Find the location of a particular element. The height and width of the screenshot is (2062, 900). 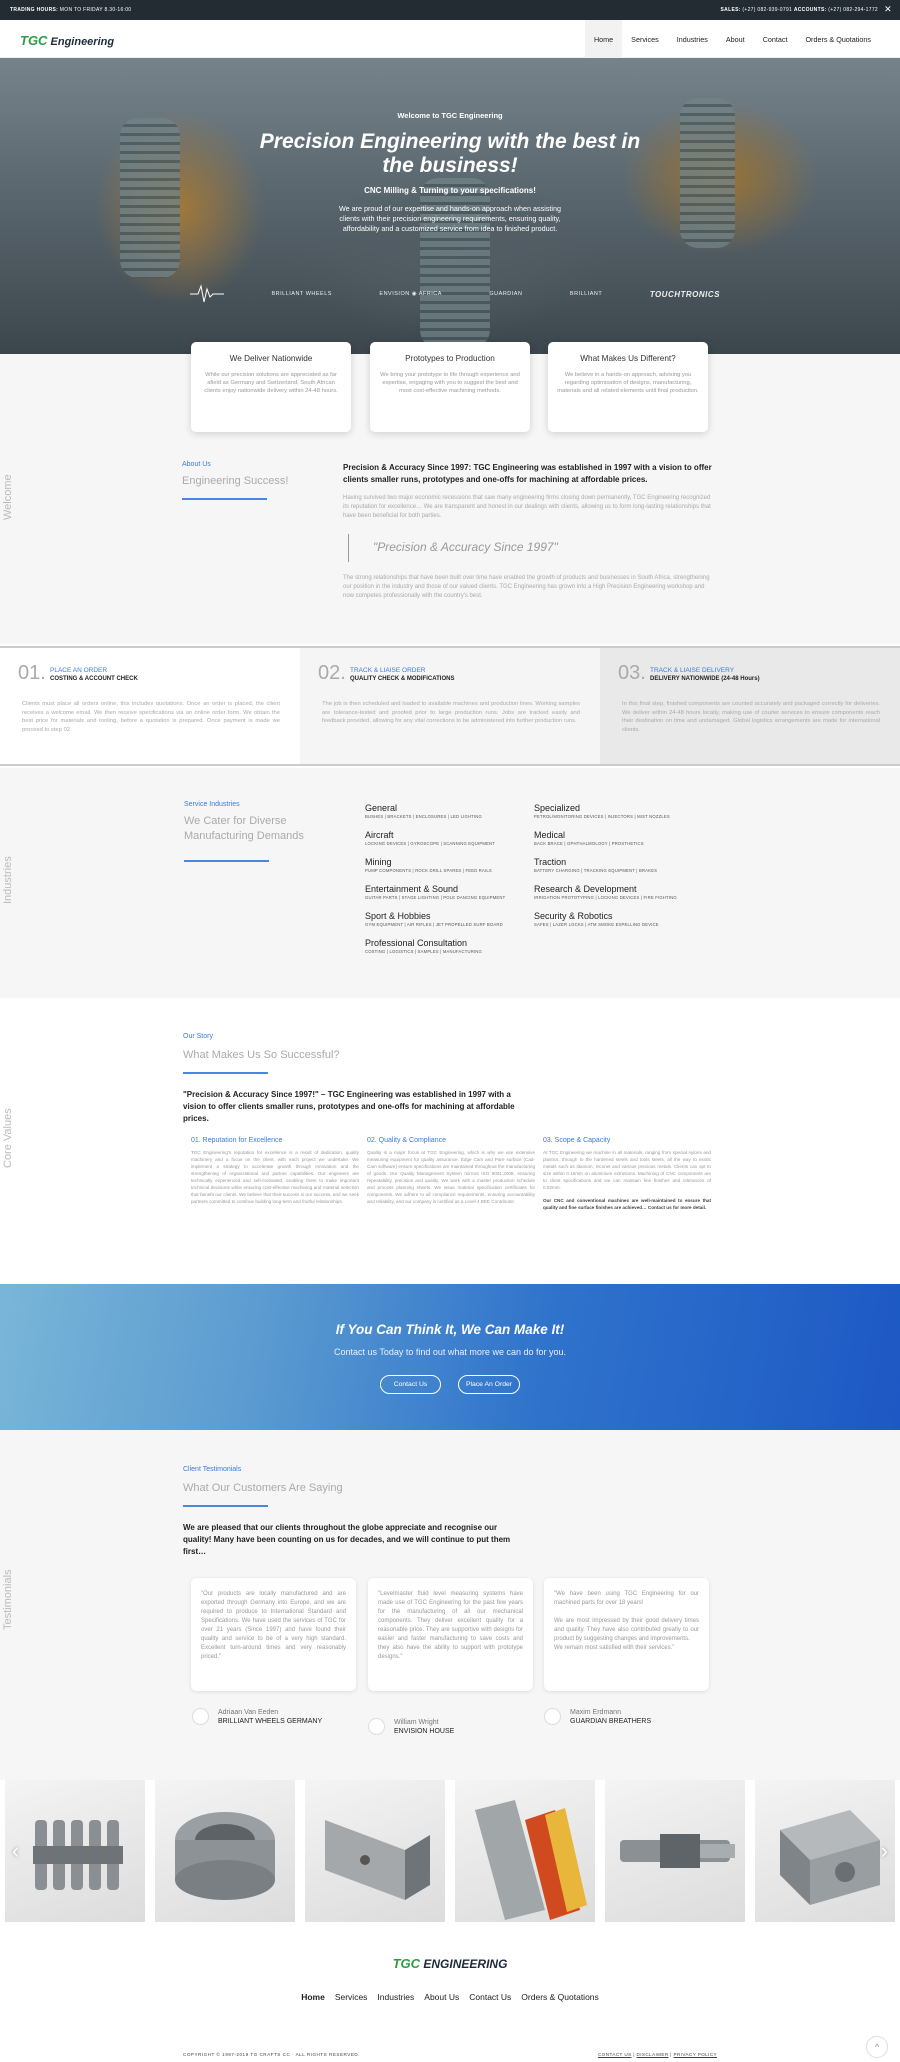

industry-name: Research & Development is located at coordinates (585, 889).